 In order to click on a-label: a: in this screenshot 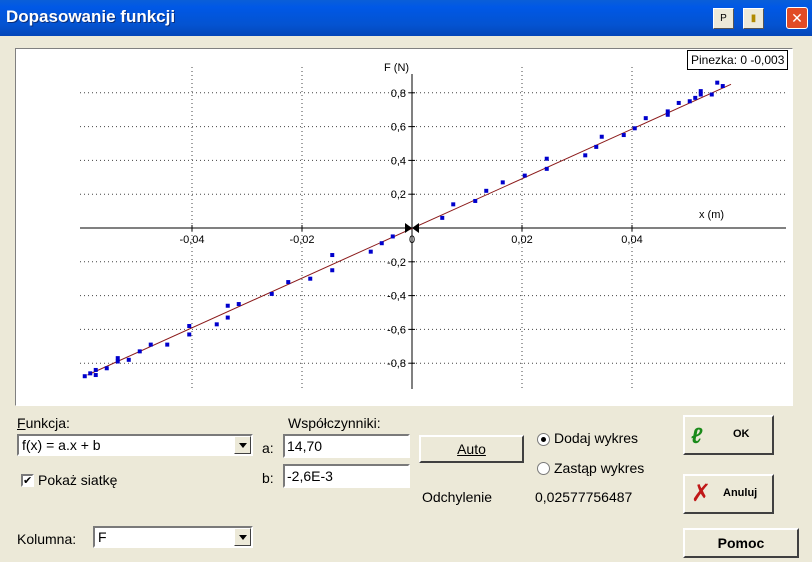, I will do `click(268, 448)`.